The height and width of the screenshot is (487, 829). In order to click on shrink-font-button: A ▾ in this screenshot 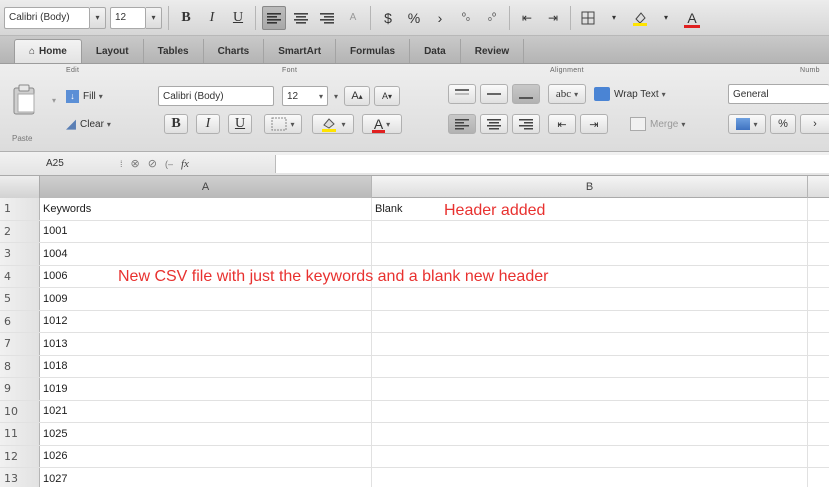, I will do `click(387, 96)`.